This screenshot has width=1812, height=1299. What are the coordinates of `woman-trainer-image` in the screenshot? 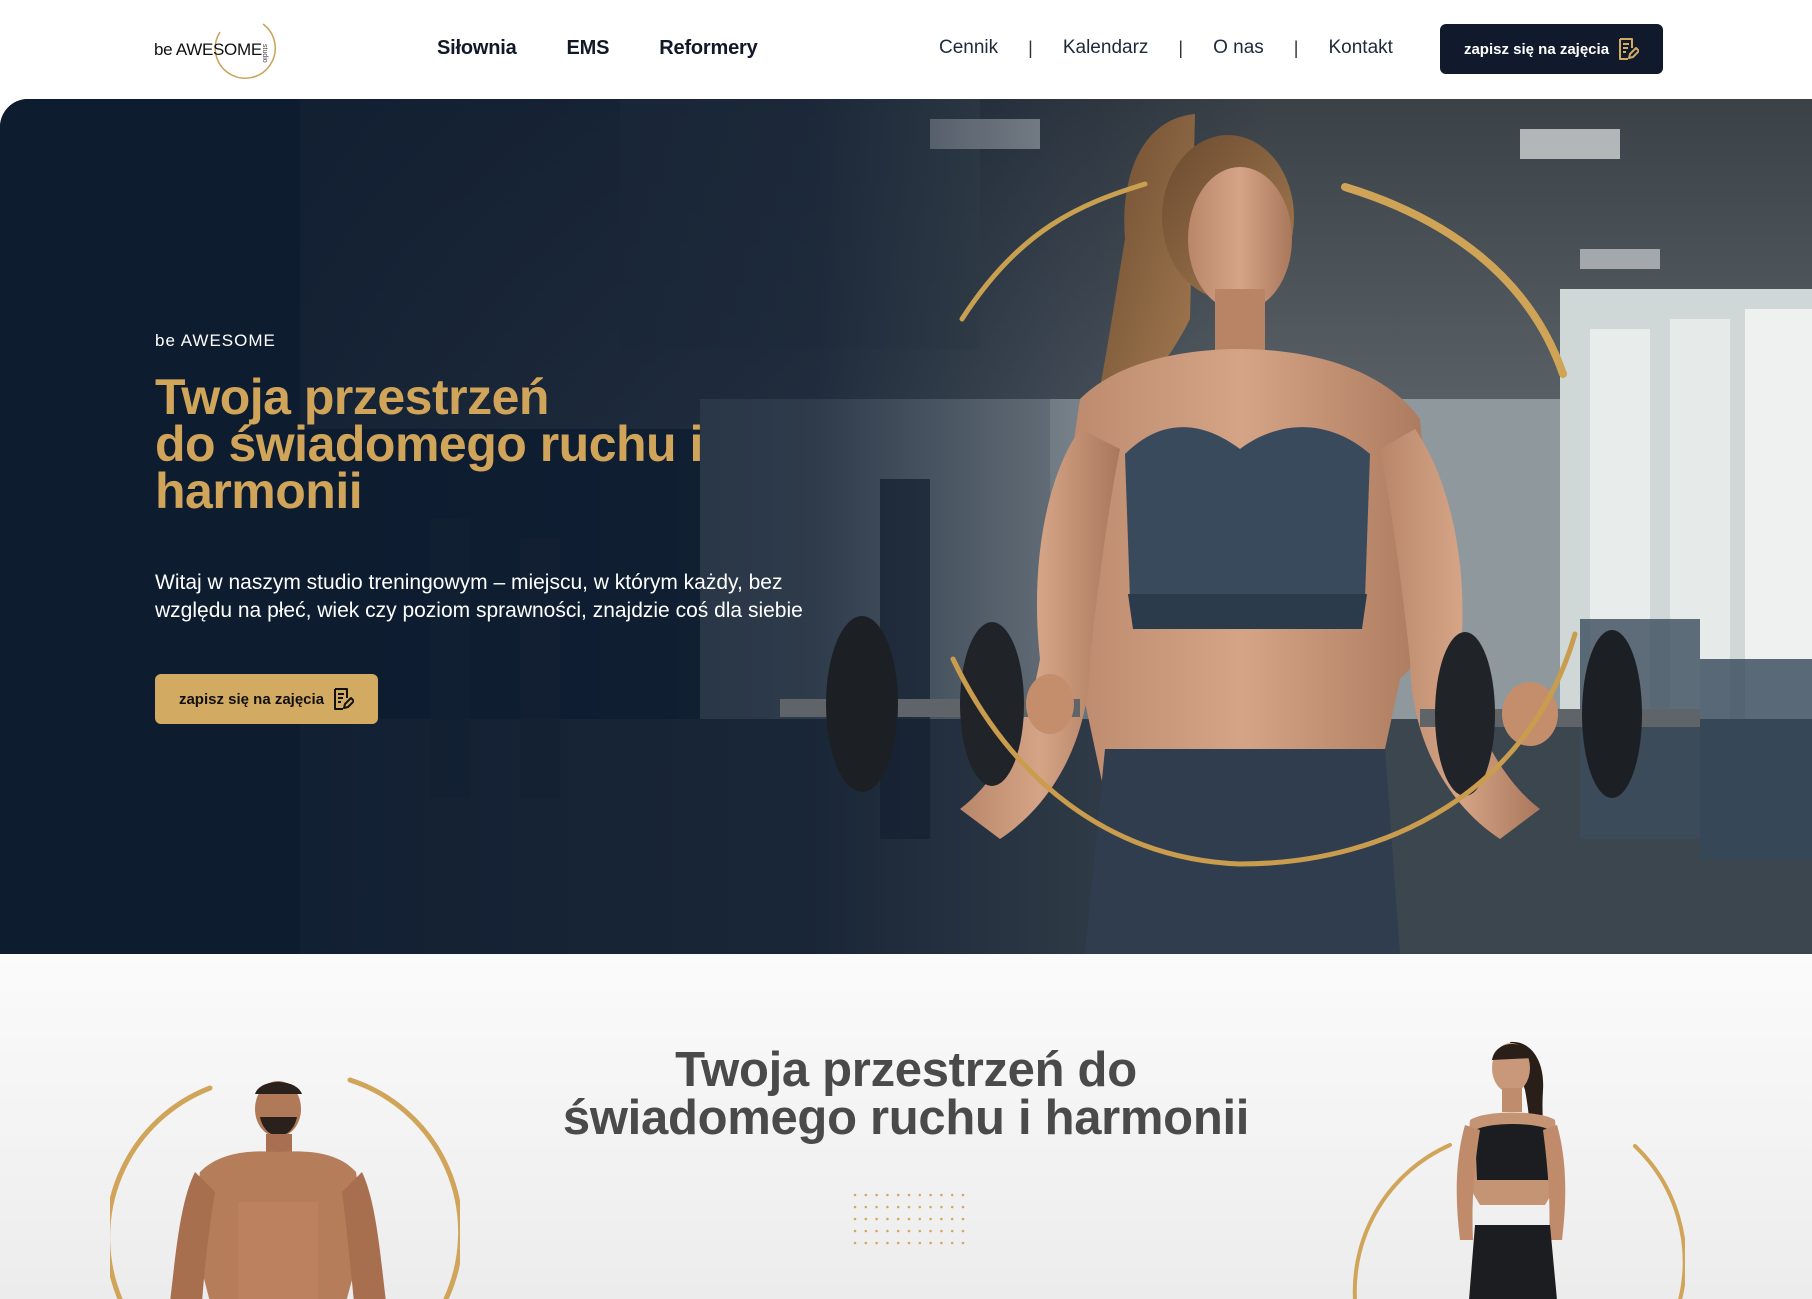 It's located at (1518, 1170).